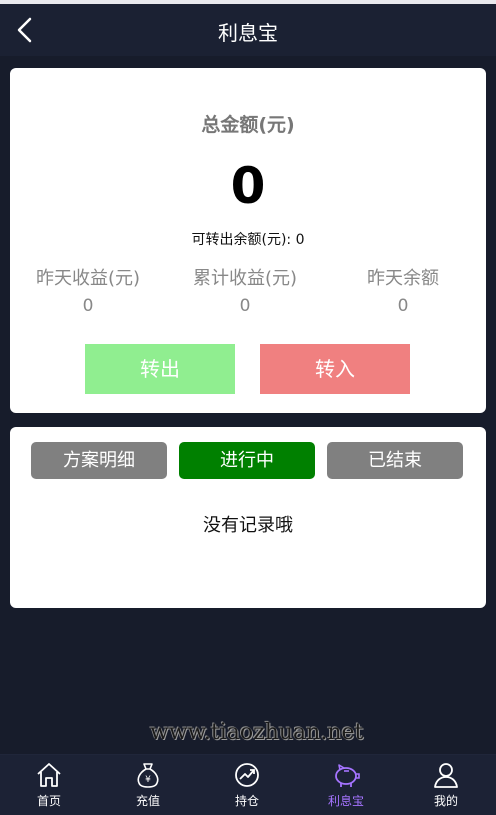  I want to click on total-amount-value: 0, so click(248, 186).